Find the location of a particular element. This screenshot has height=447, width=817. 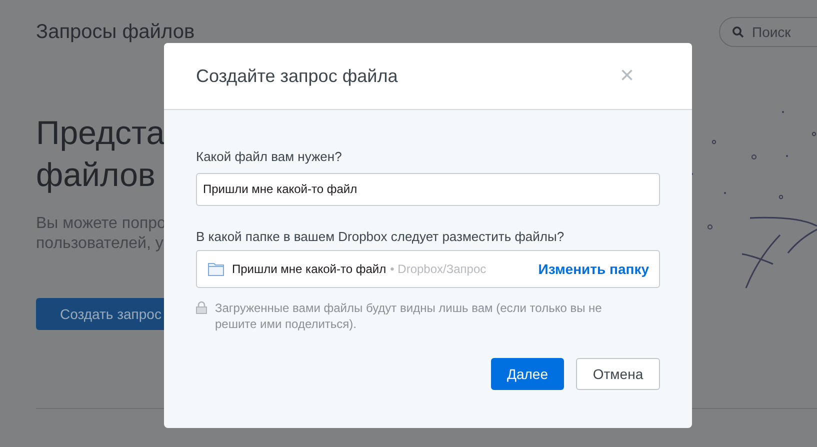

headline-line: Предста is located at coordinates (100, 133).